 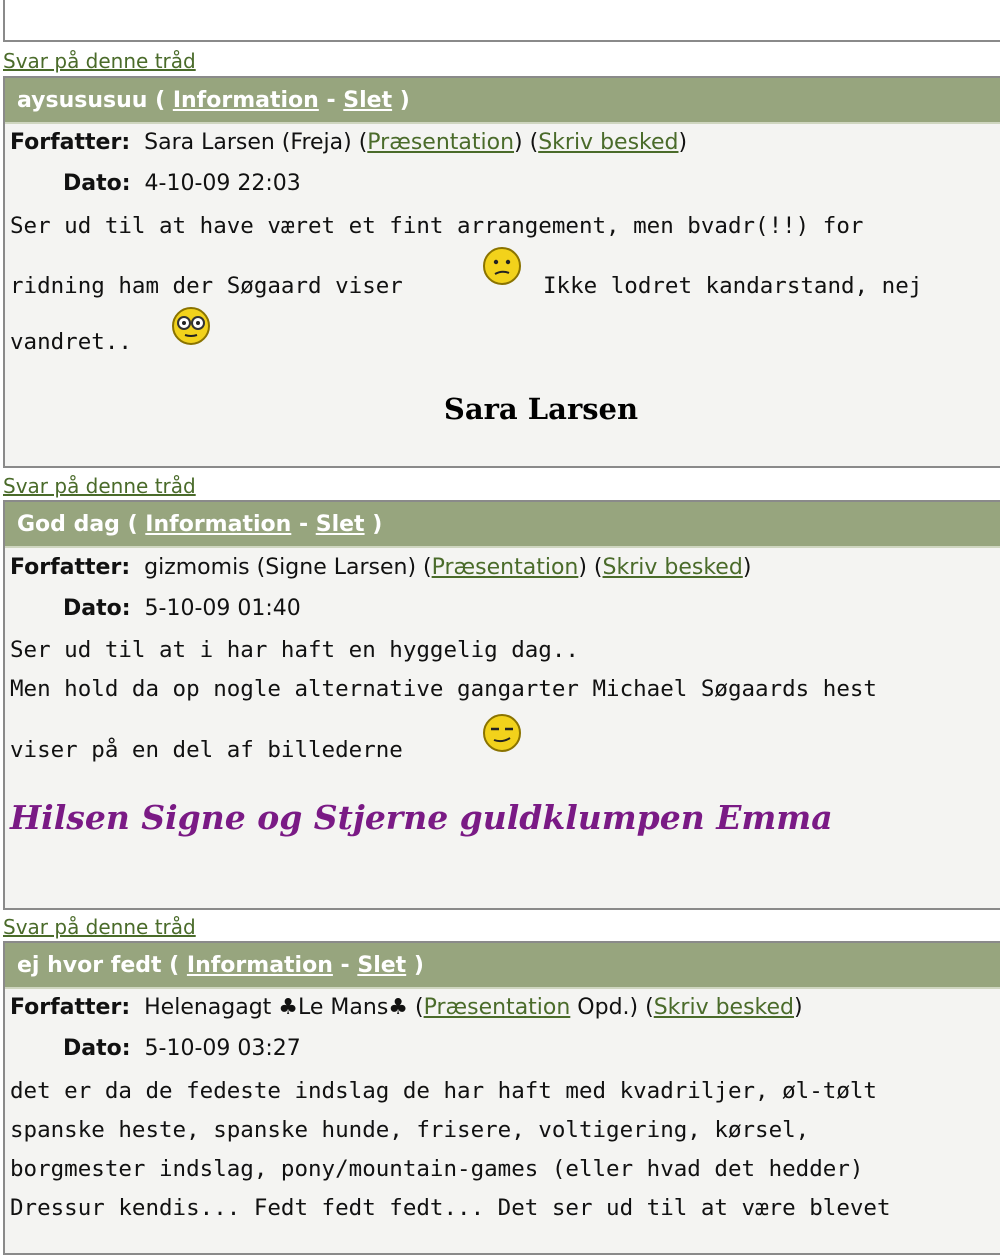 I want to click on post-header: God dag ( Information - Slet ), so click(x=502, y=525).